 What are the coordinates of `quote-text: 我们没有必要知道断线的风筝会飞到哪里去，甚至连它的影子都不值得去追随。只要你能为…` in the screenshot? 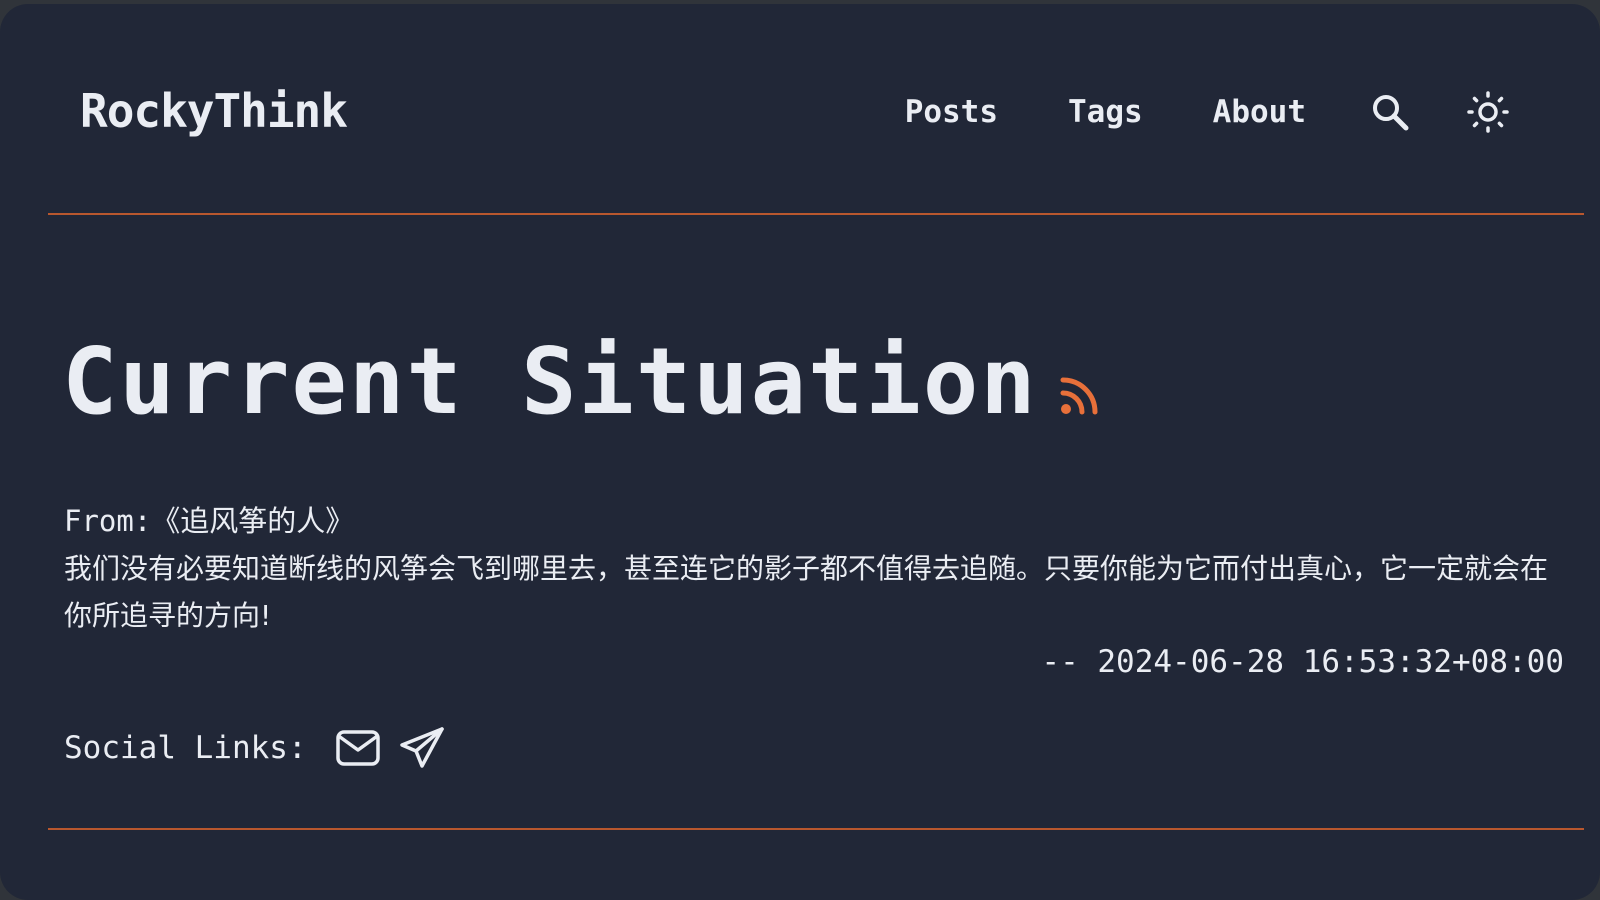 It's located at (806, 592).